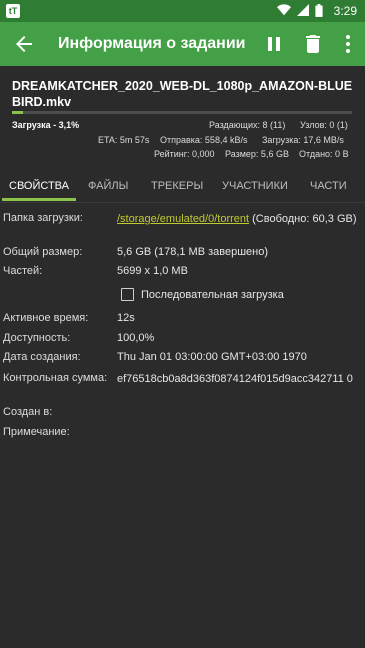  Describe the element at coordinates (313, 44) in the screenshot. I see `trash-icon` at that location.